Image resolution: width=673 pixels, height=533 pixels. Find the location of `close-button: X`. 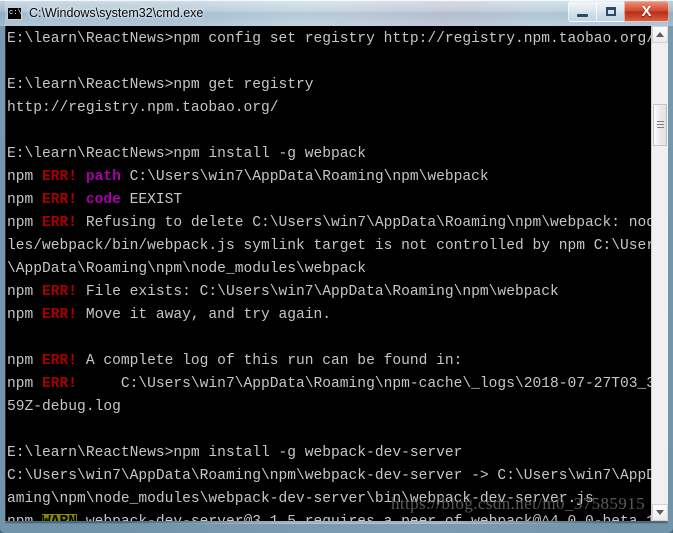

close-button: X is located at coordinates (646, 11).